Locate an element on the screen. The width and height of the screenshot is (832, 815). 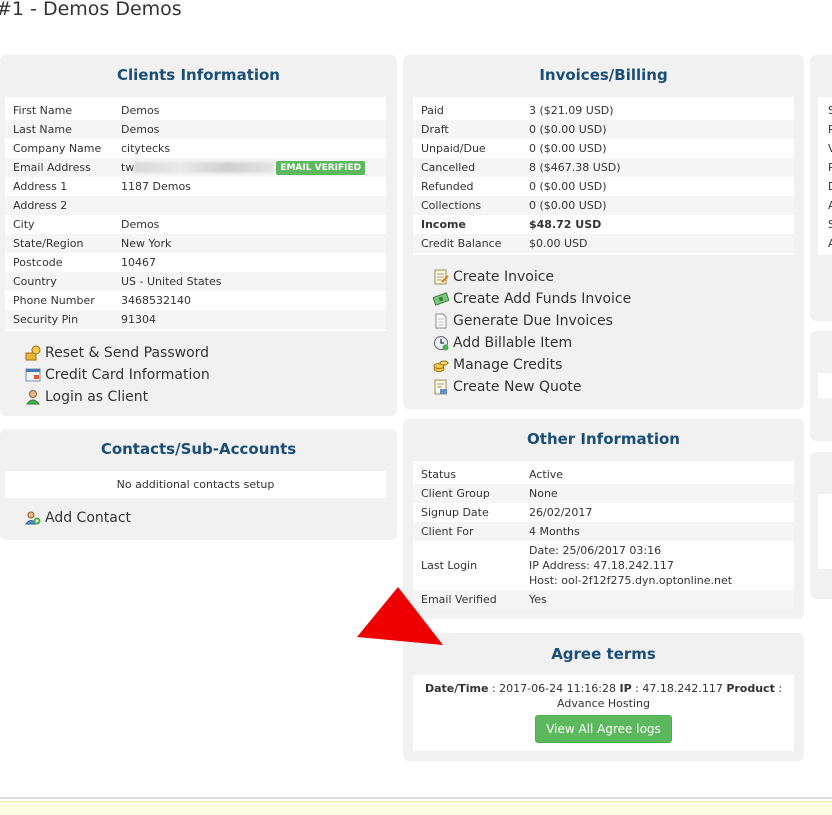
table-row: Cancelled 8 ($467.38 USD) is located at coordinates (603, 167).